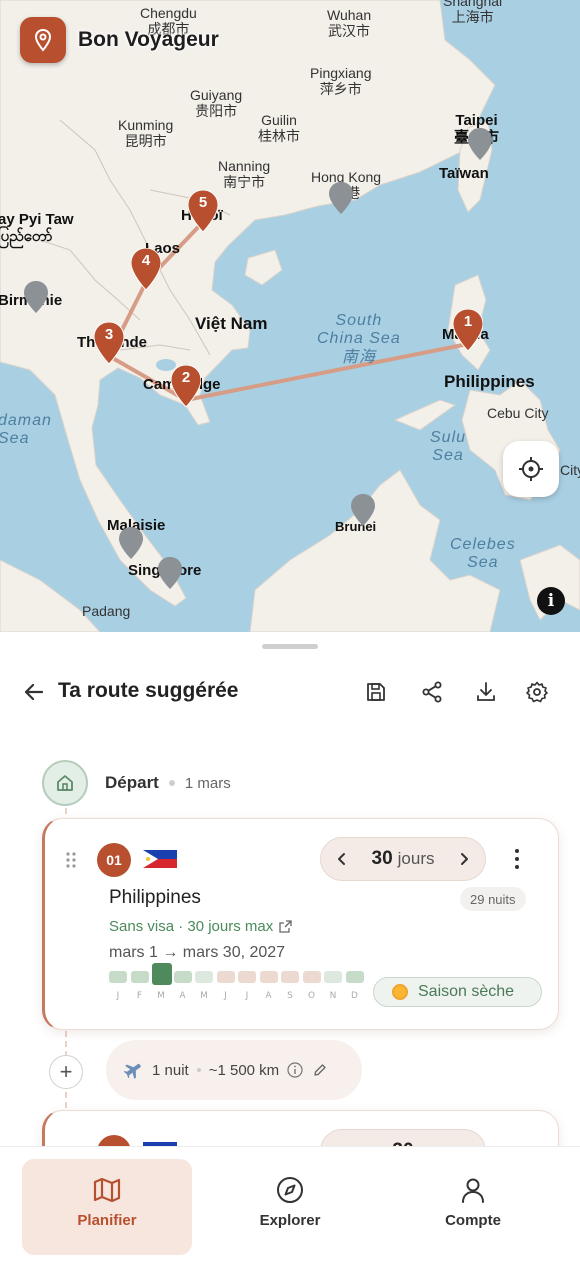 Image resolution: width=580 pixels, height=1261 pixels. What do you see at coordinates (231, 323) in the screenshot?
I see `map-label-vietnam: Việt Nam` at bounding box center [231, 323].